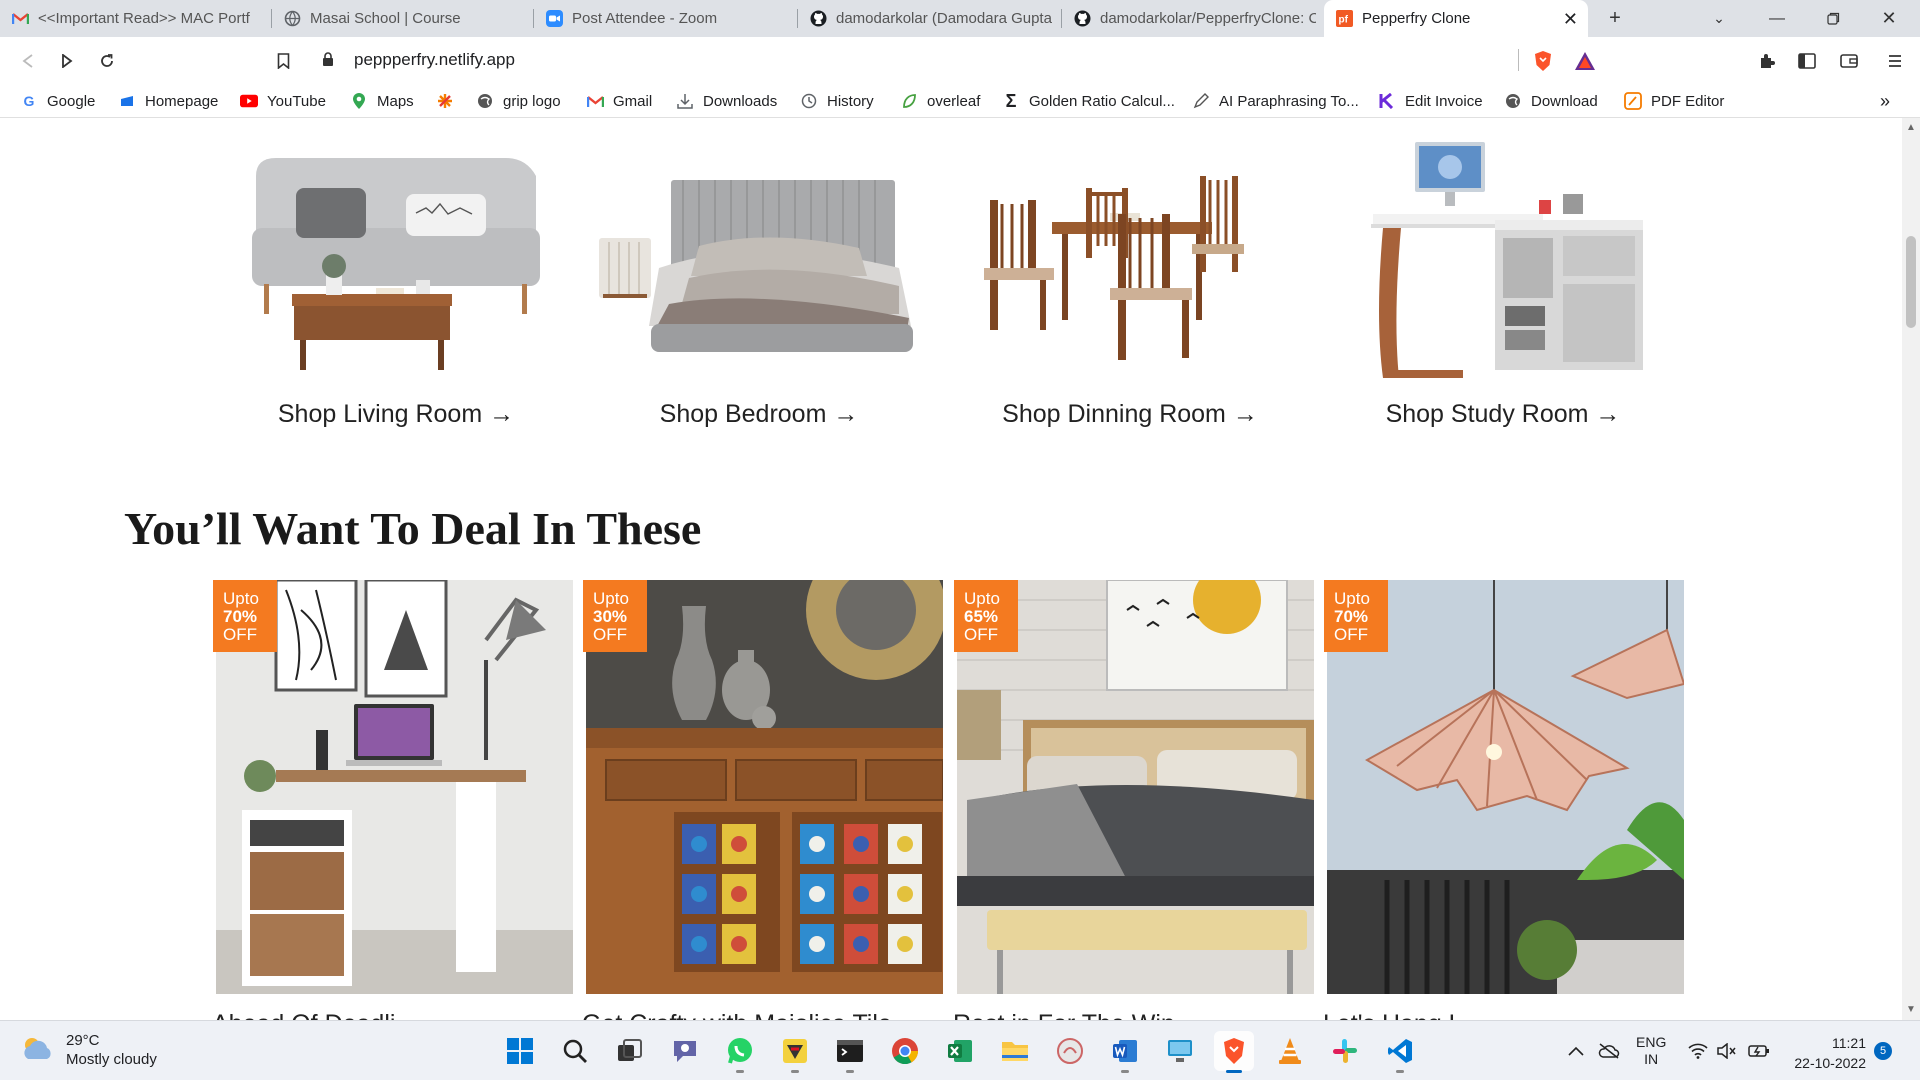  What do you see at coordinates (850, 1052) in the screenshot?
I see `terminal-icon` at bounding box center [850, 1052].